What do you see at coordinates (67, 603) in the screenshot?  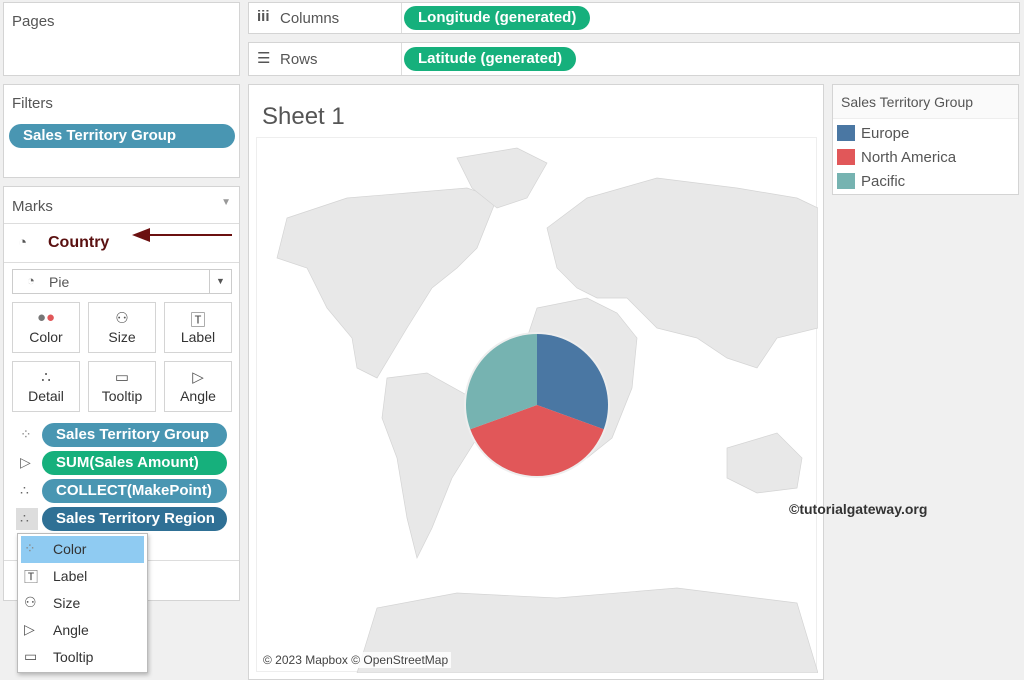 I see `menu-label: Size` at bounding box center [67, 603].